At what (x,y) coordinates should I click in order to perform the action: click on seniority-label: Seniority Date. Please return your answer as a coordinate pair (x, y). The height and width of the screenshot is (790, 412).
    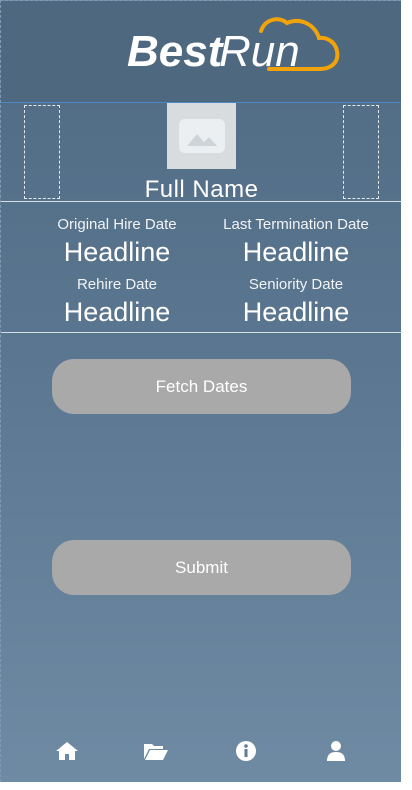
    Looking at the image, I should click on (296, 284).